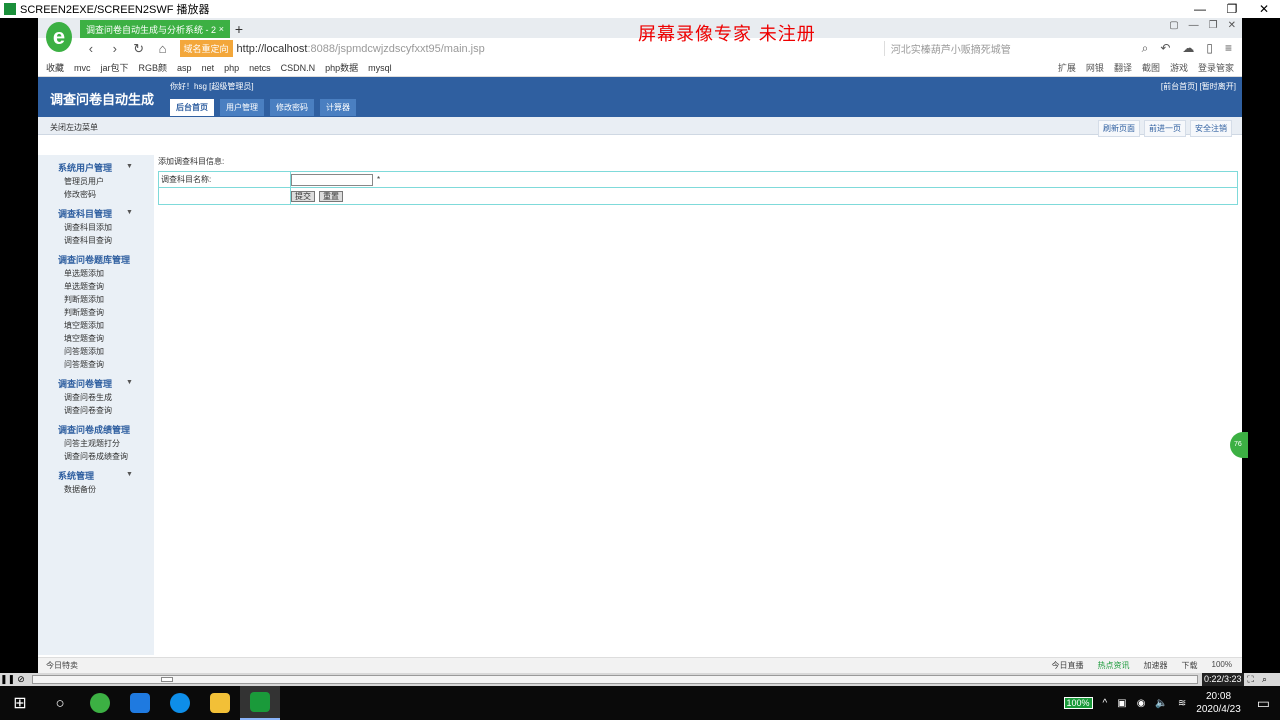 The image size is (1280, 720). What do you see at coordinates (1105, 703) in the screenshot?
I see `chevron-up-icon: ^` at bounding box center [1105, 703].